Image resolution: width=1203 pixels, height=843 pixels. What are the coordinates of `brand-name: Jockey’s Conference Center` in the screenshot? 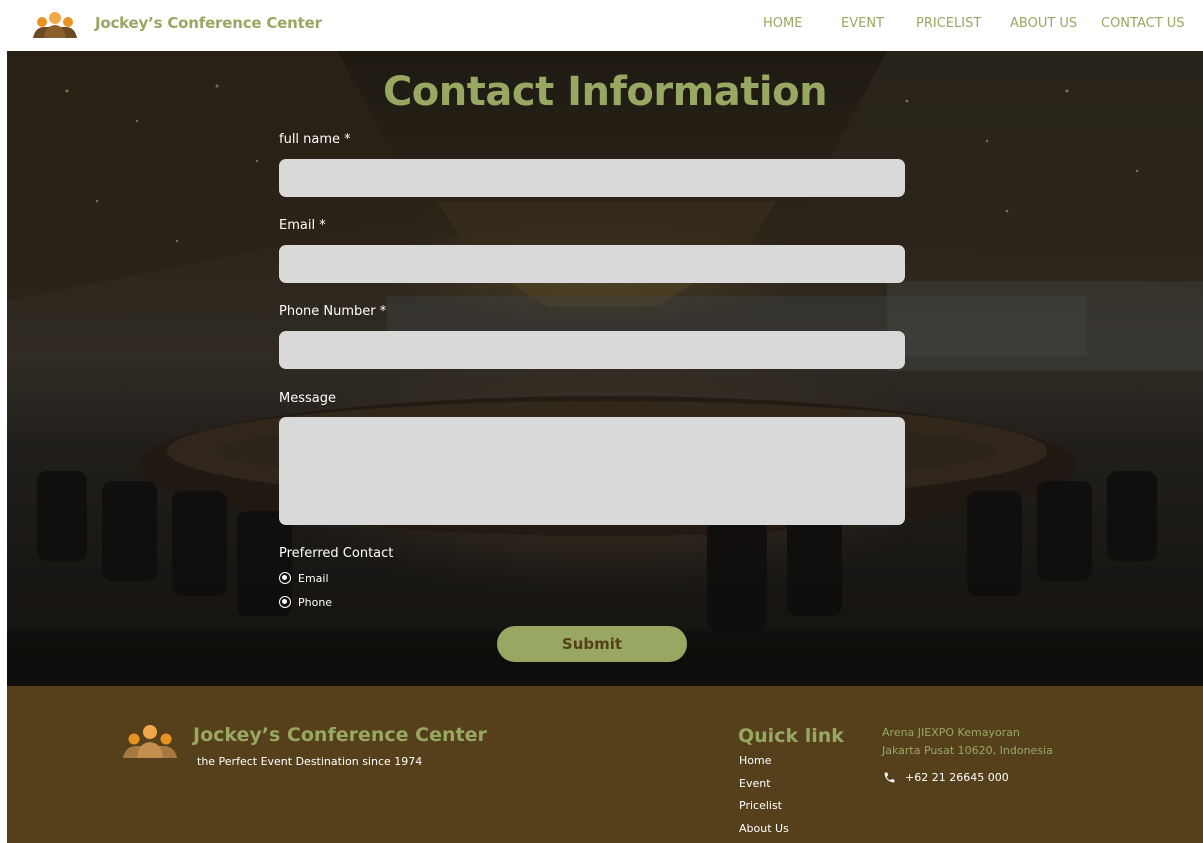 It's located at (208, 23).